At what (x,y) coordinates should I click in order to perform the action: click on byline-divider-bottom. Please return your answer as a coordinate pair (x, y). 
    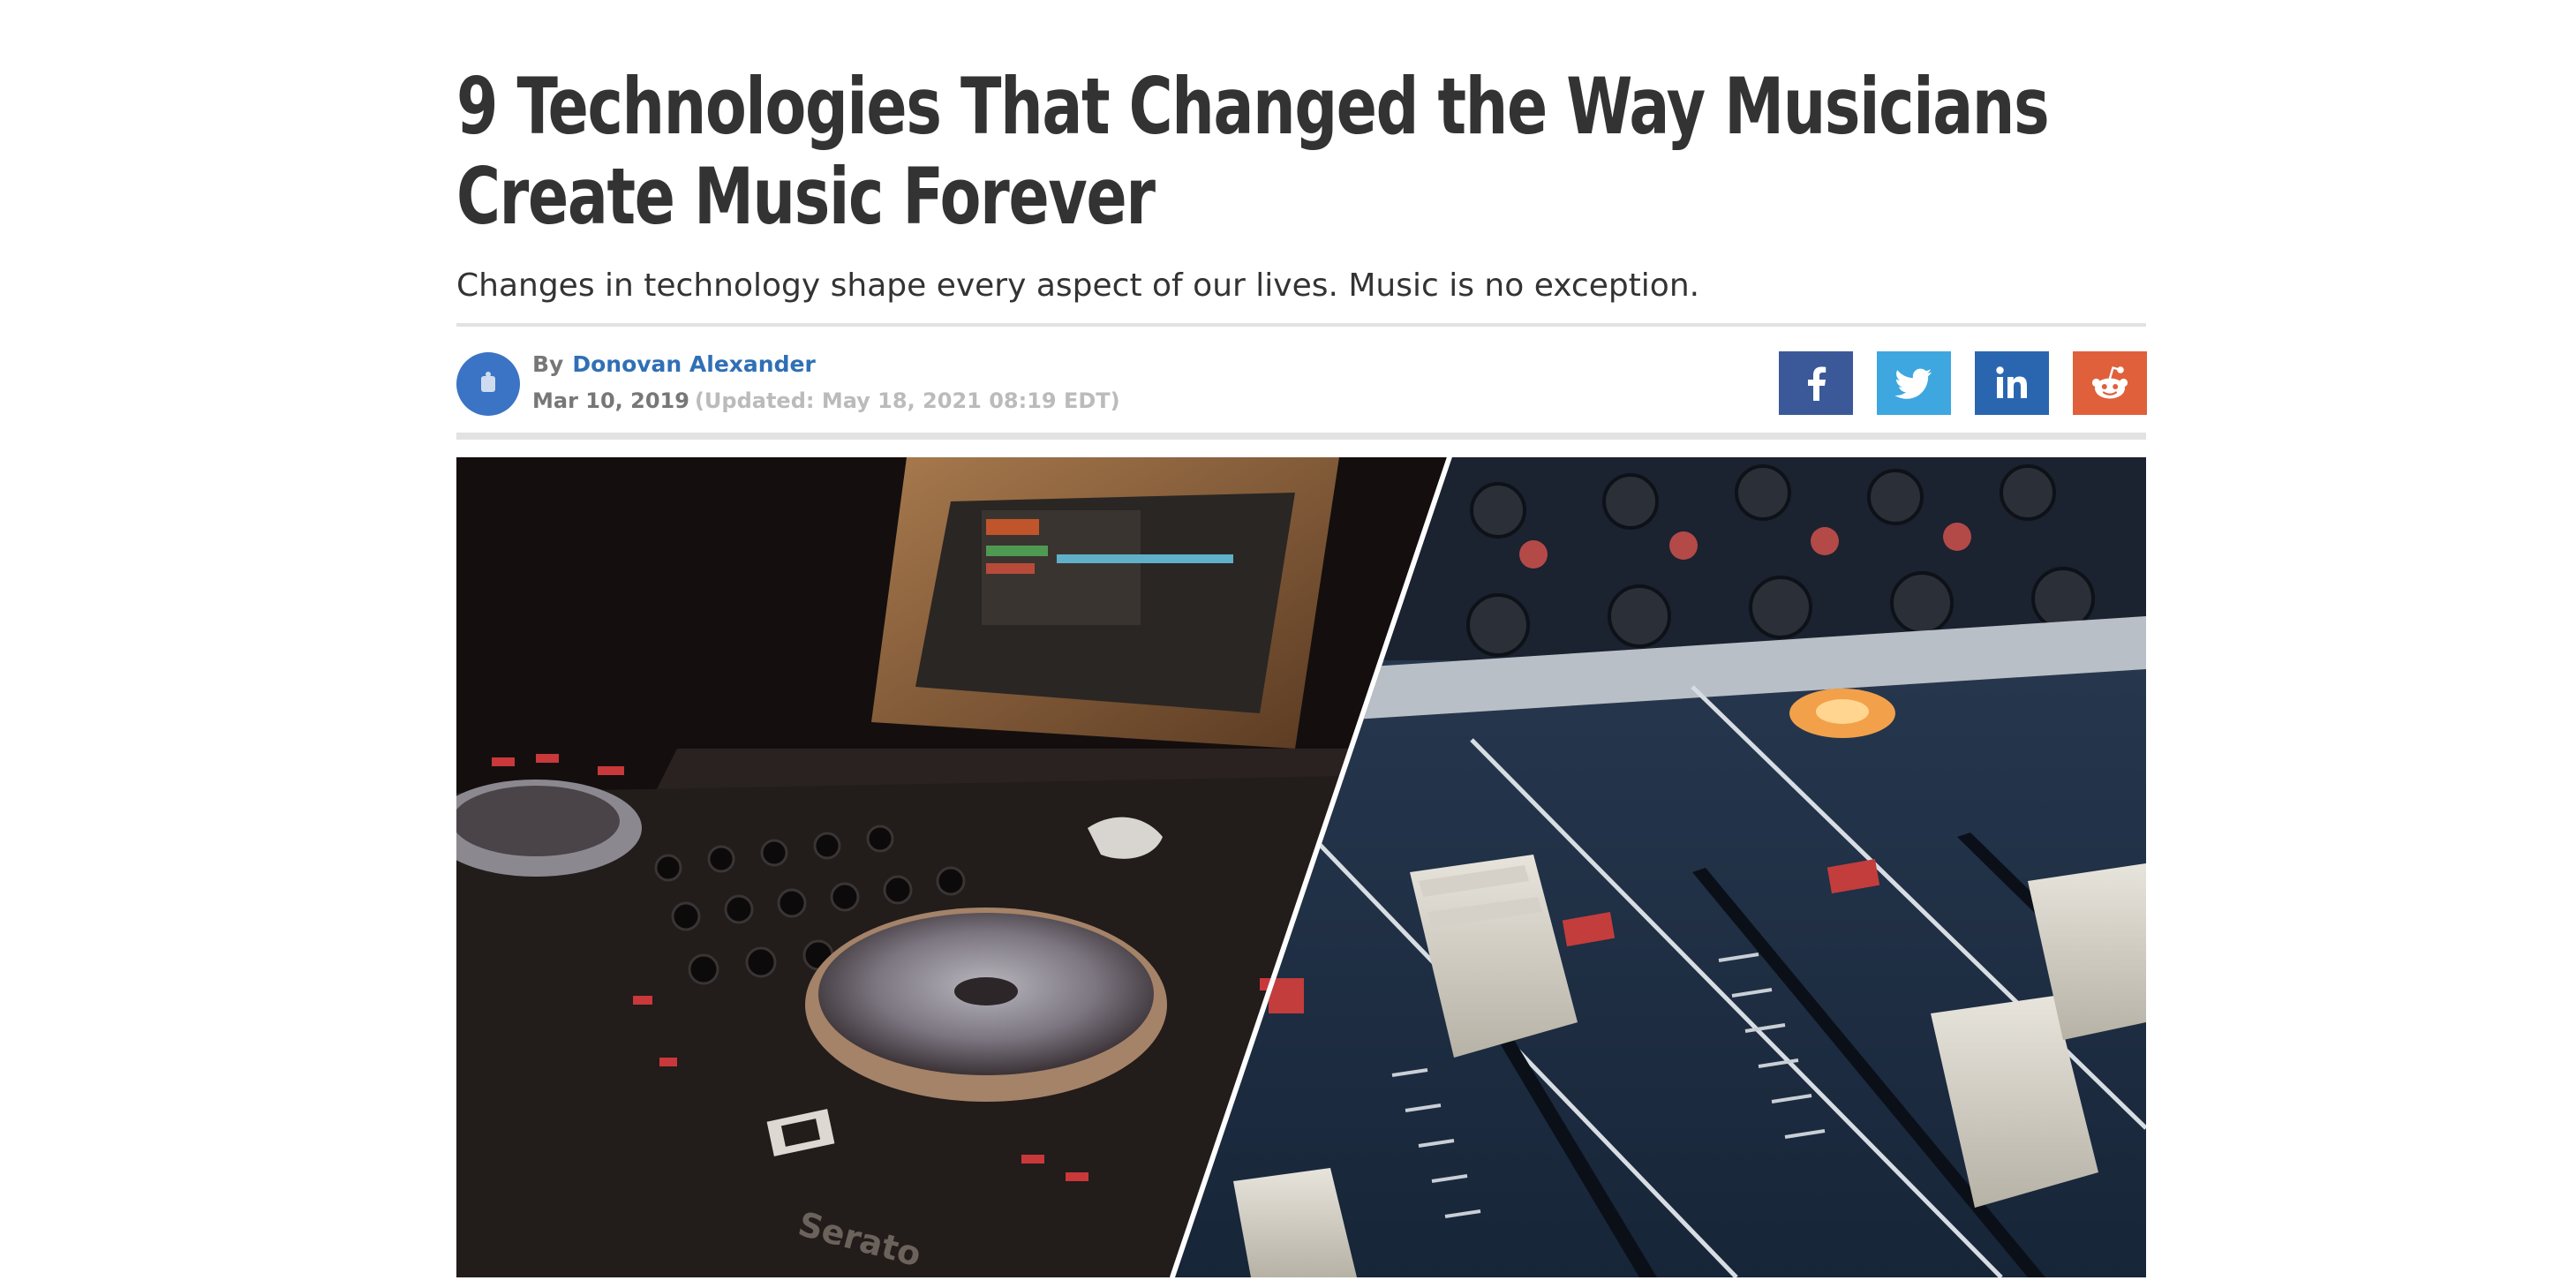
    Looking at the image, I should click on (1301, 437).